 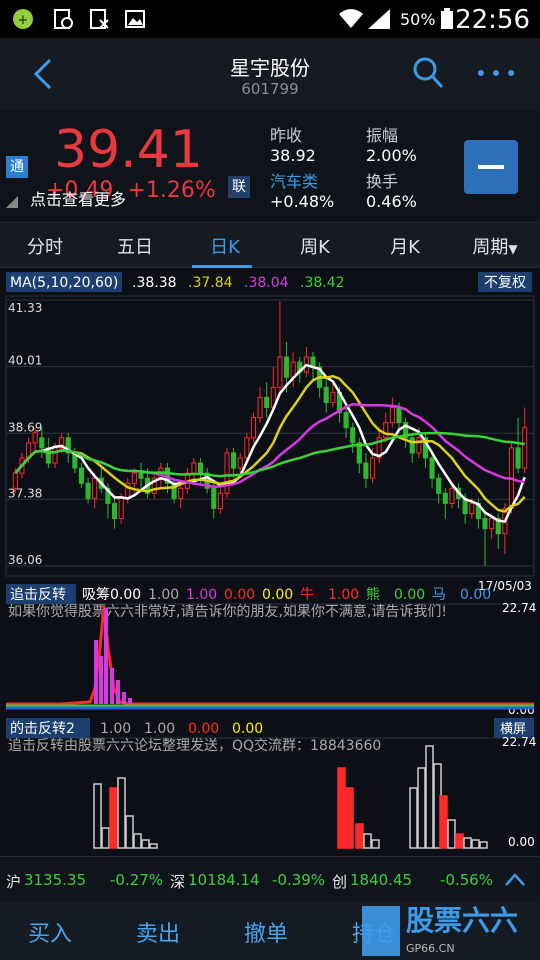 I want to click on corner-icon, so click(x=12, y=202).